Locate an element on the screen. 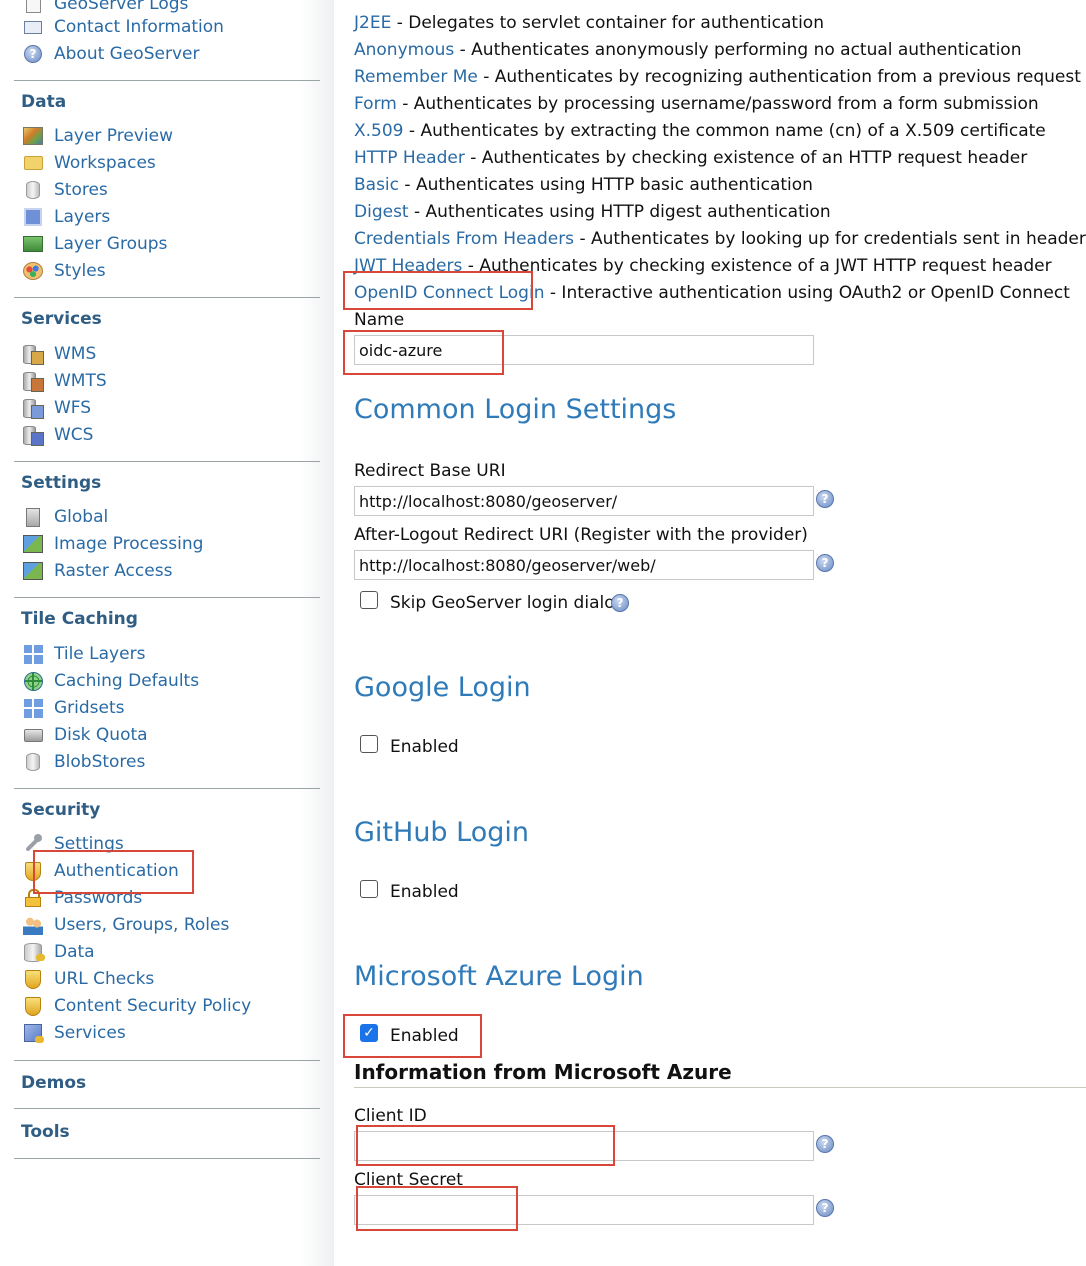  sidebar-item-disk-quota: Disk Quota is located at coordinates (85, 735).